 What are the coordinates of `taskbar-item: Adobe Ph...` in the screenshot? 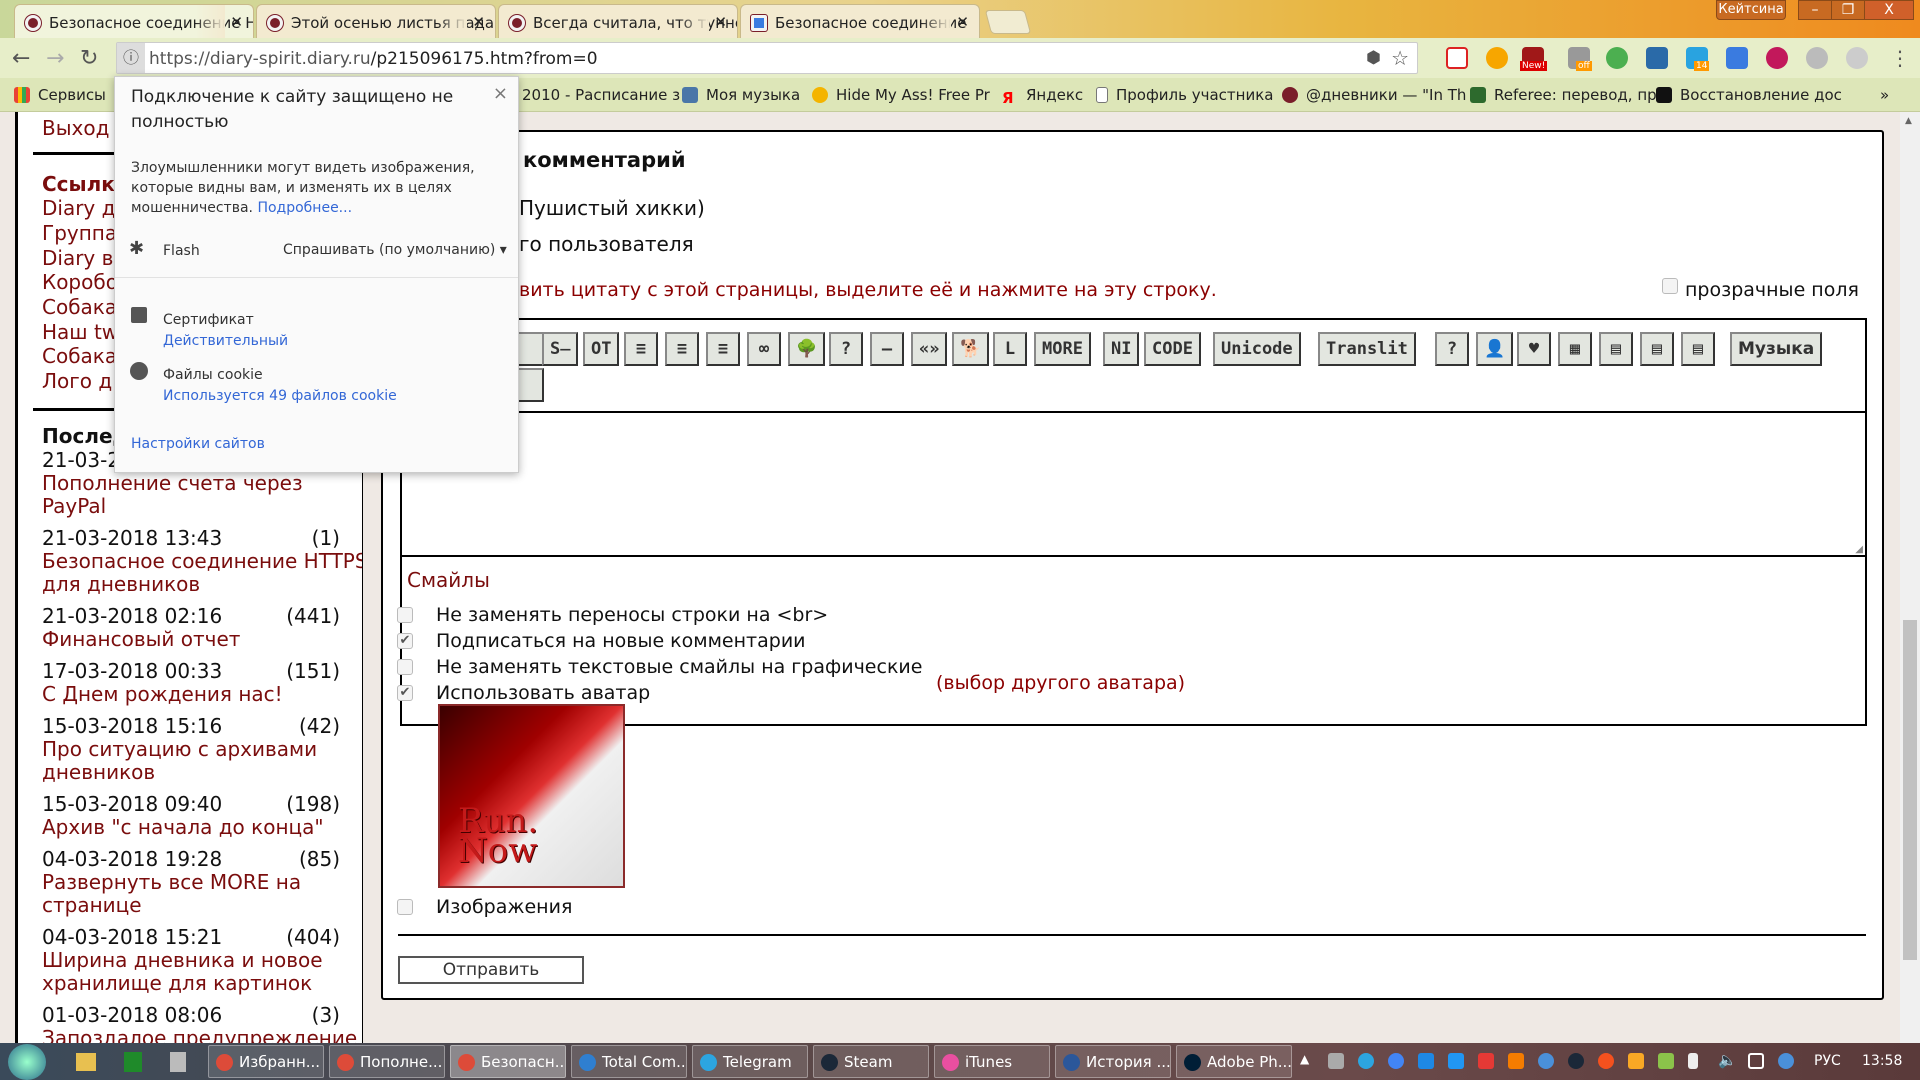 It's located at (1234, 1061).